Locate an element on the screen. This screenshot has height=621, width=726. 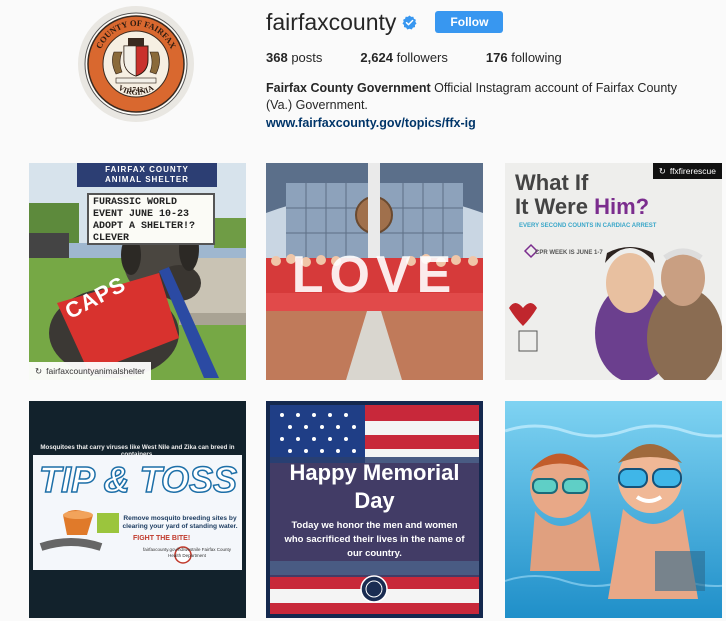
profile-title-row: fairfaxcounty Follow is located at coordinates (385, 22).